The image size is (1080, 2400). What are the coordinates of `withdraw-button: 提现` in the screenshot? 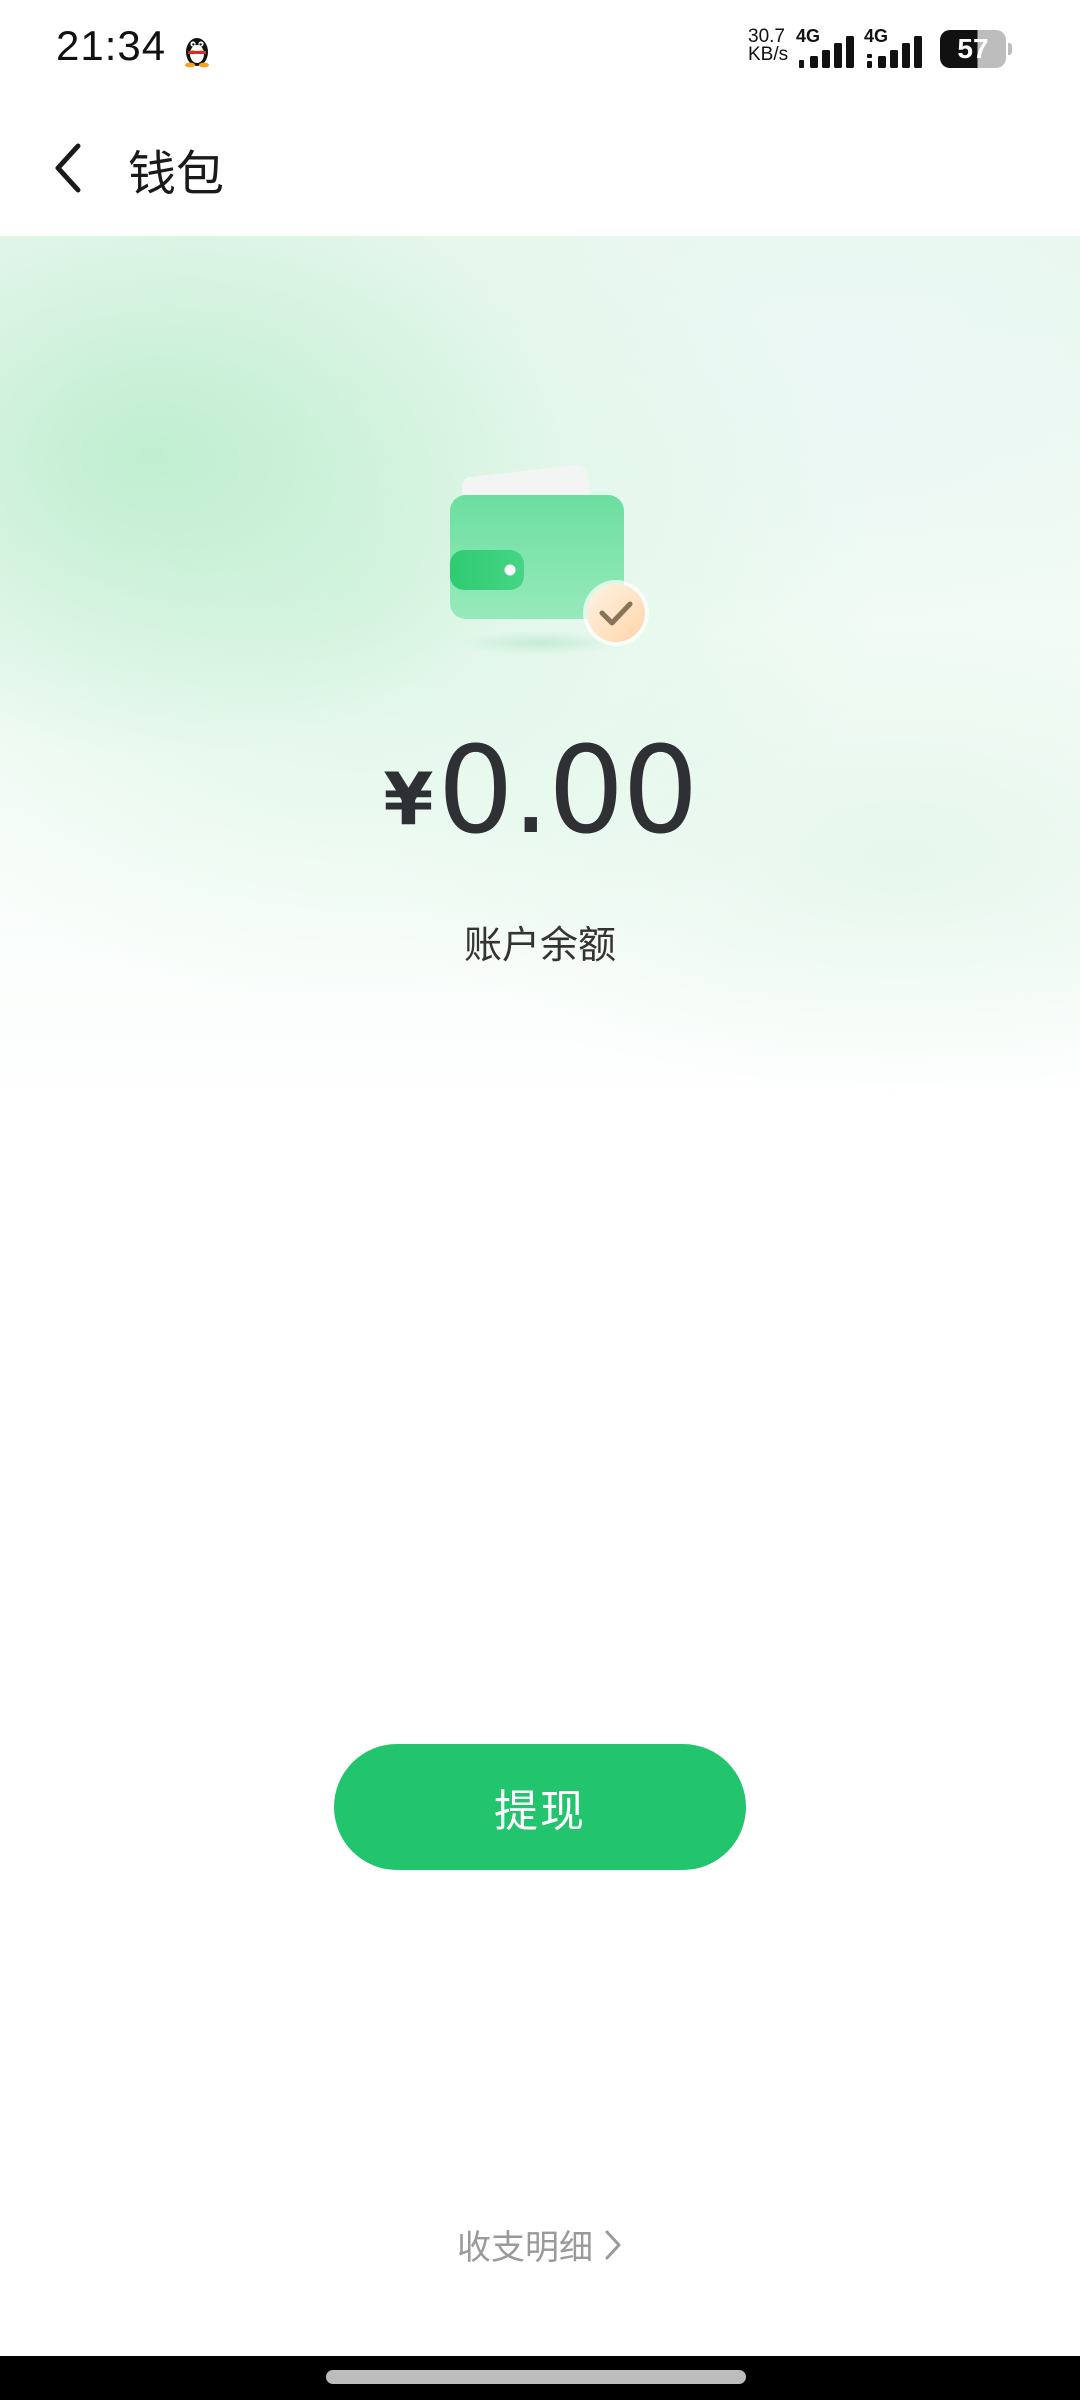 It's located at (540, 1807).